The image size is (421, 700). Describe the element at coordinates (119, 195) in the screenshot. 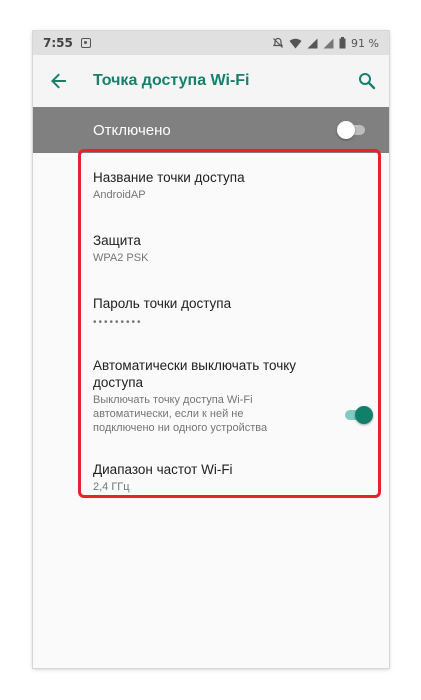

I see `setting-value: AndroidAP` at that location.